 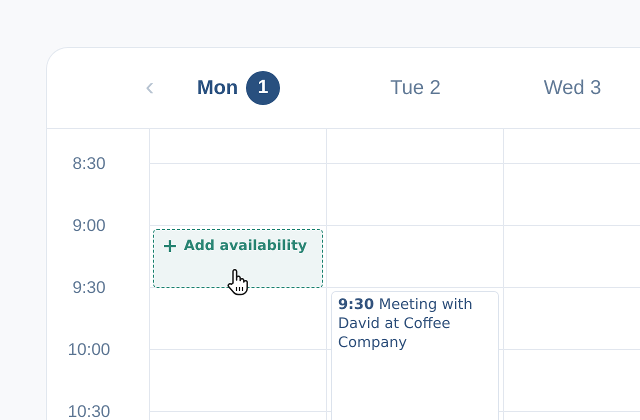 I want to click on time-label: 9:00, so click(x=89, y=226).